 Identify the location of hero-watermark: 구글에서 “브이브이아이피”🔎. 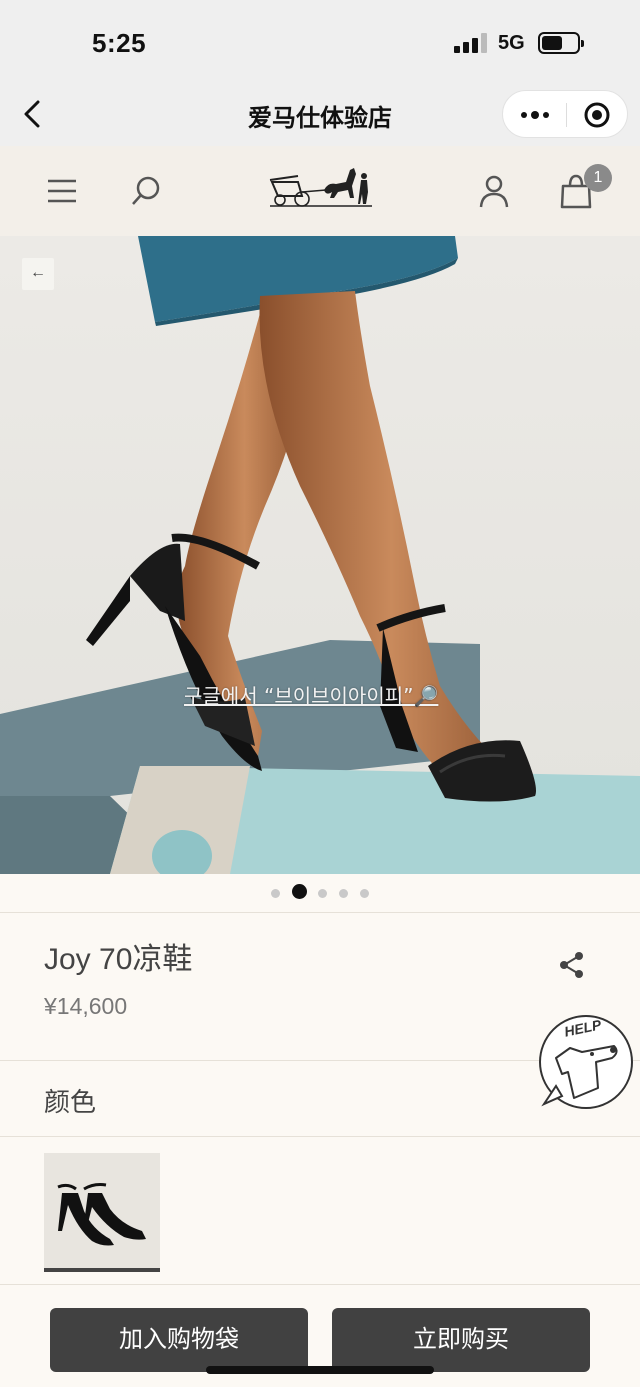
(311, 696).